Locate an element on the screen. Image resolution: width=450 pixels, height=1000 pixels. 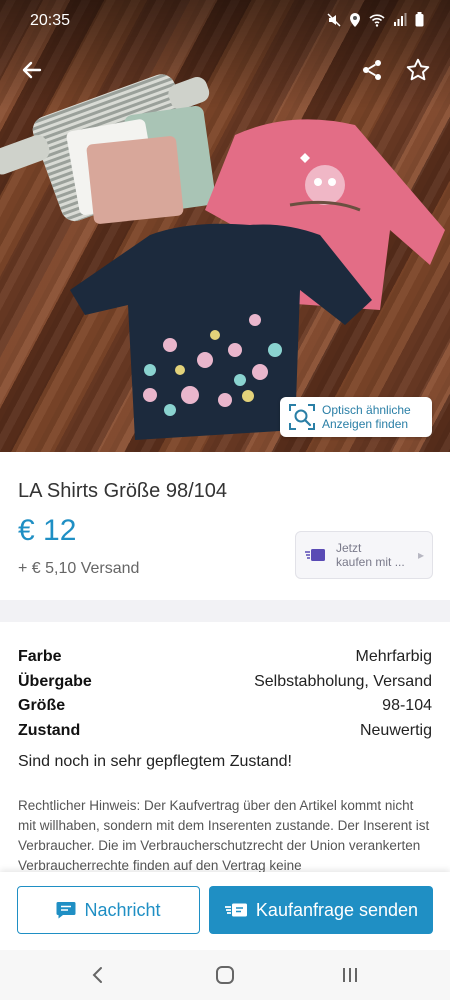
mute-icon is located at coordinates (334, 19).